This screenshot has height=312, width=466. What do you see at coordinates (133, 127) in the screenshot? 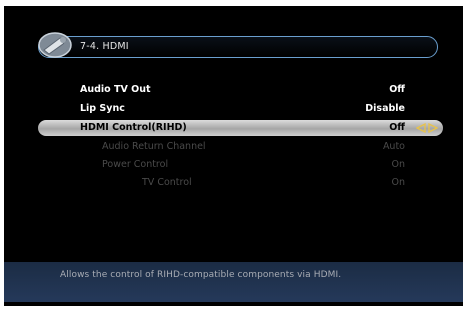
I see `menu-item-label: HDMI Control(RIHD)` at bounding box center [133, 127].